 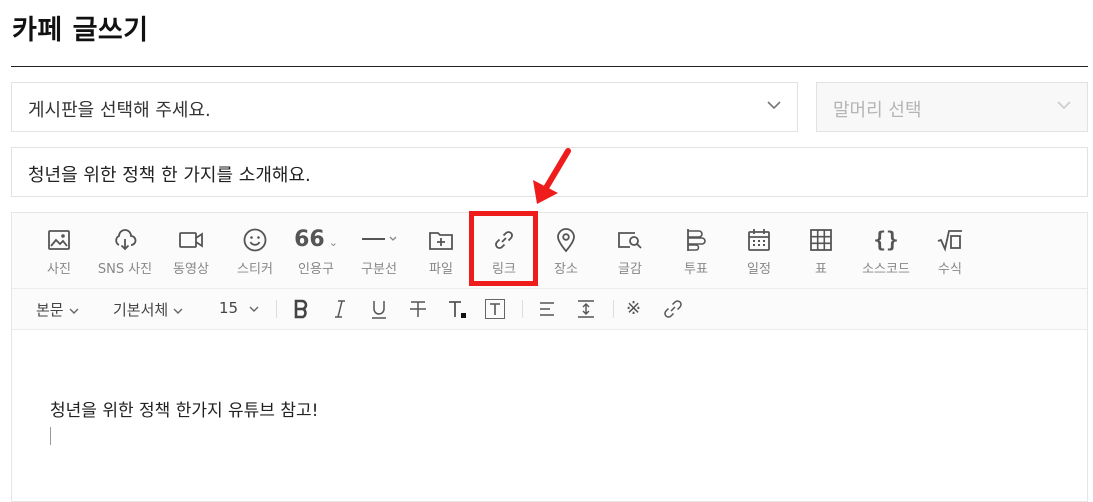 I want to click on bold-icon, so click(x=301, y=309).